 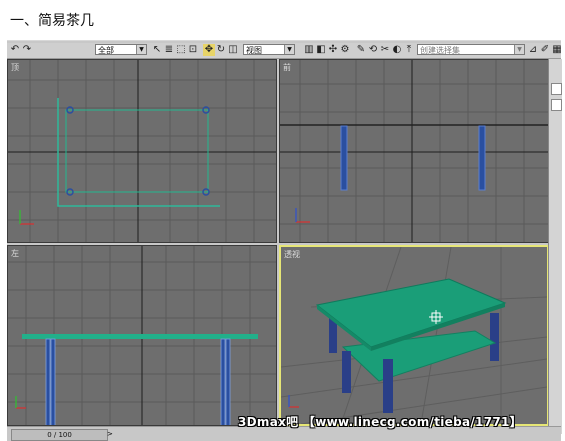 I want to click on named-selection-placeholder: 创建选择集, so click(x=440, y=50).